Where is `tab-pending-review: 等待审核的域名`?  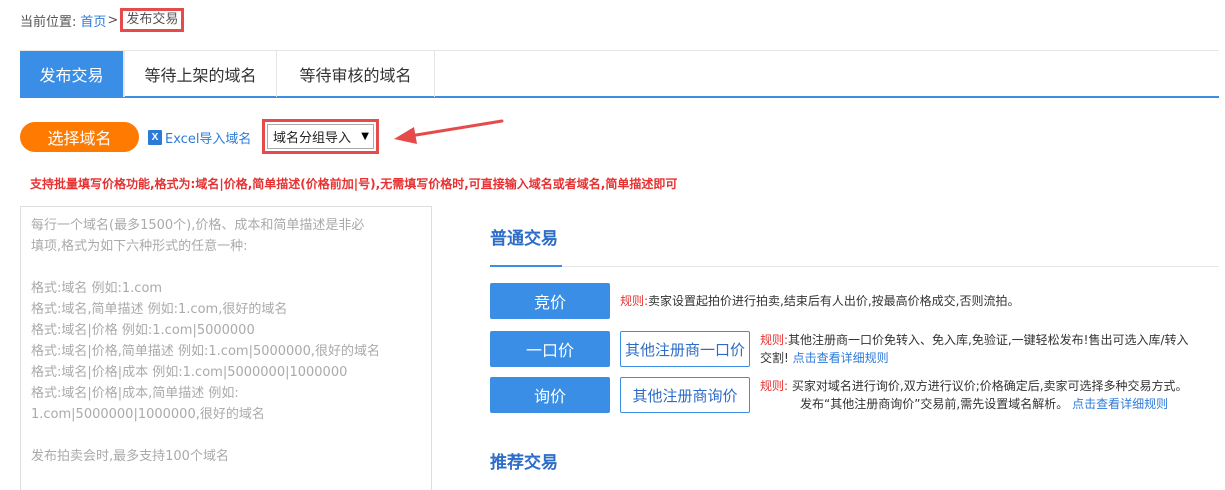
tab-pending-review: 等待审核的域名 is located at coordinates (356, 74).